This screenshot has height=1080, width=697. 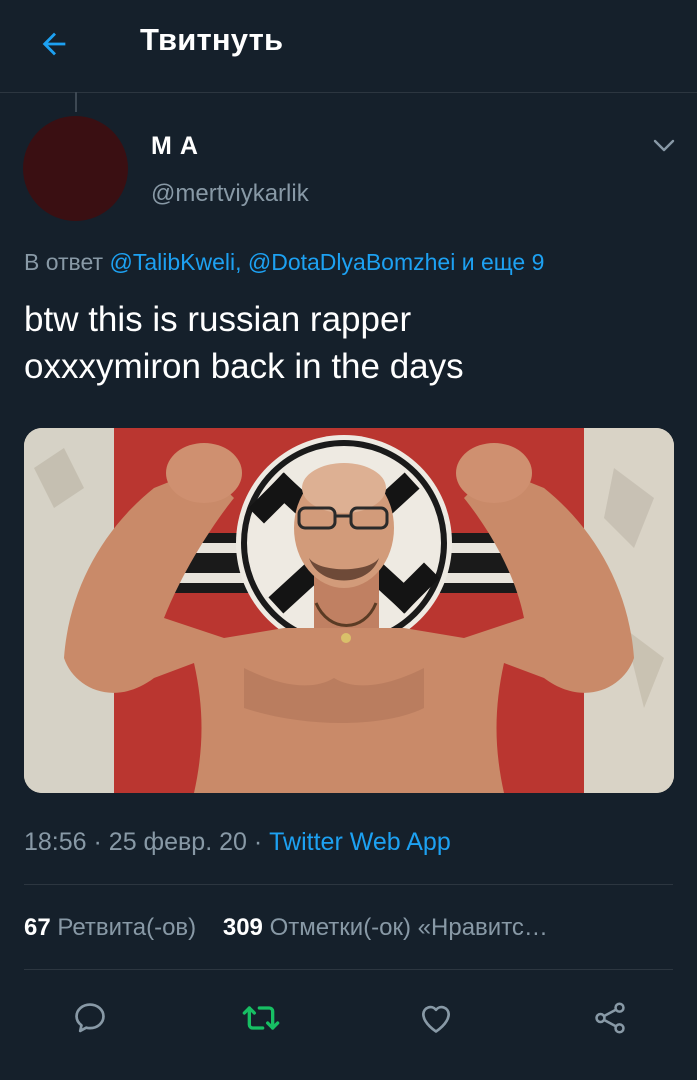 What do you see at coordinates (212, 39) in the screenshot?
I see `page-title: Твитнуть` at bounding box center [212, 39].